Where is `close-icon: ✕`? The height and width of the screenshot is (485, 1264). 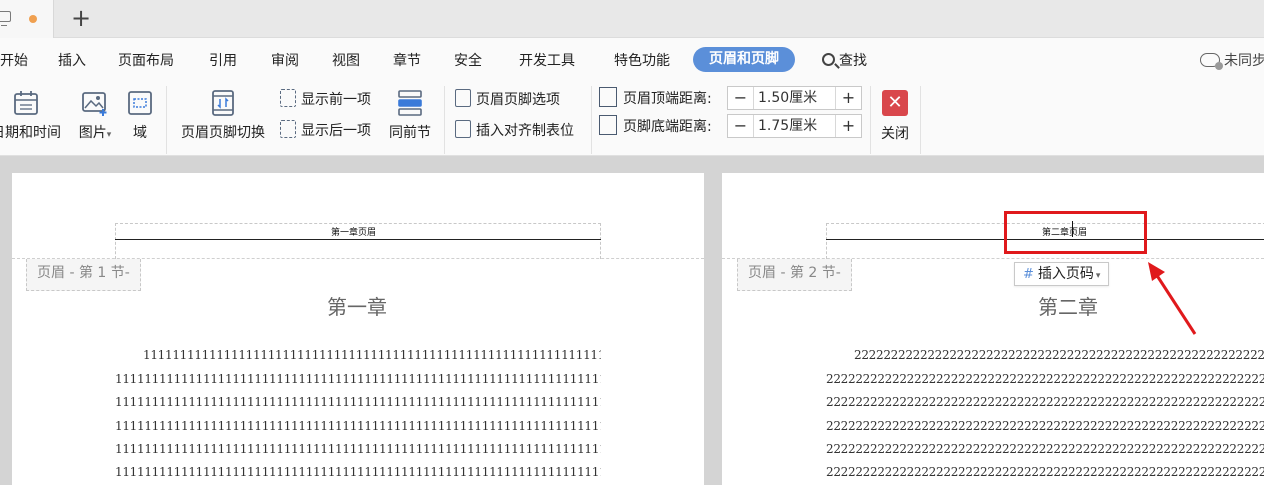
close-icon: ✕ is located at coordinates (895, 103).